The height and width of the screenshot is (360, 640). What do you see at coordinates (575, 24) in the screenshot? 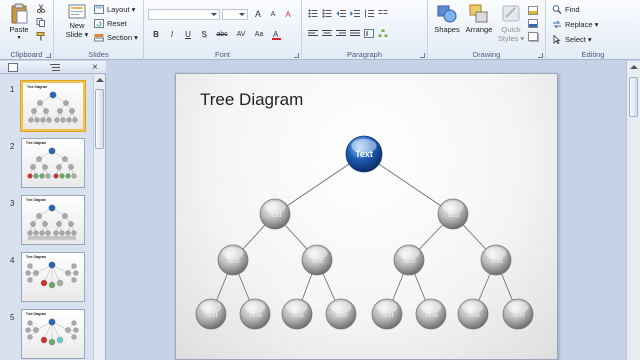
I see `replace-button: Replace ▾` at bounding box center [575, 24].